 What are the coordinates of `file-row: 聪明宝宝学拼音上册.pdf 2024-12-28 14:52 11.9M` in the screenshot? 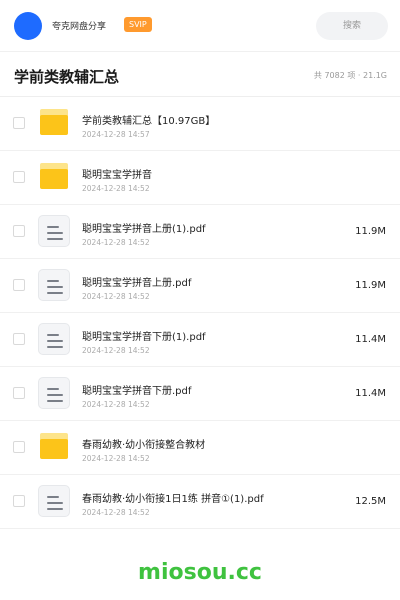 It's located at (200, 286).